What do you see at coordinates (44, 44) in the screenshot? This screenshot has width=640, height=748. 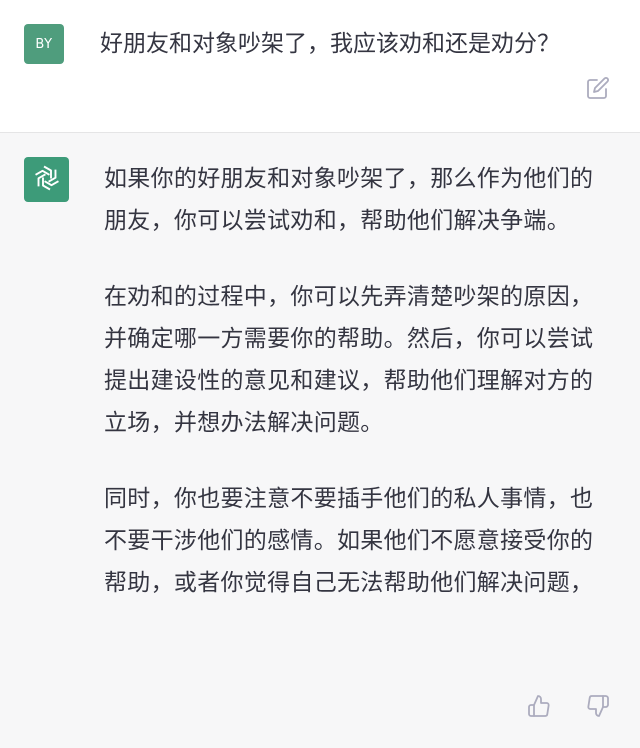 I see `user-avatar: BY` at bounding box center [44, 44].